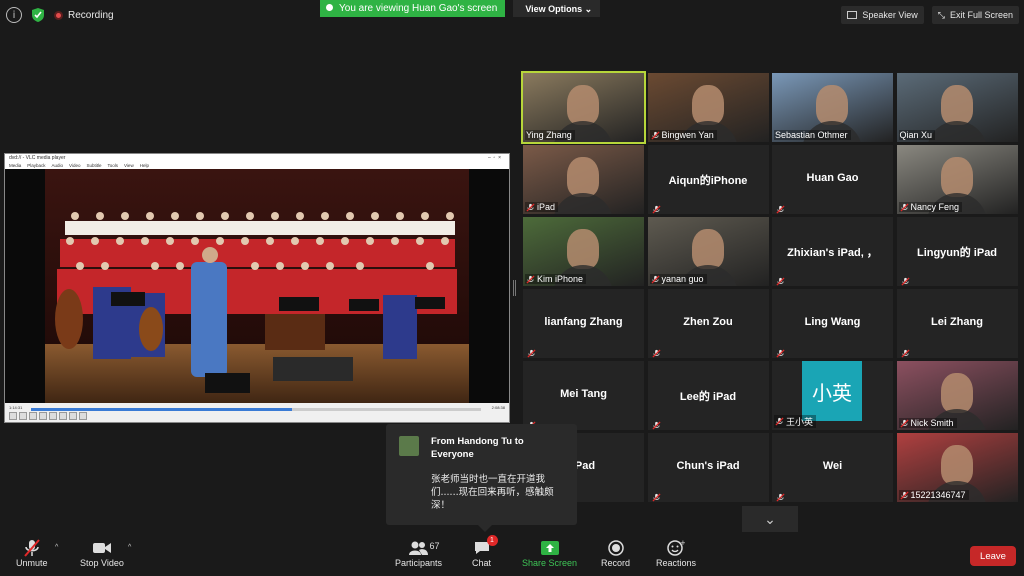 The image size is (1024, 576). What do you see at coordinates (588, 9) in the screenshot?
I see `chevron-down-icon: ⌄` at bounding box center [588, 9].